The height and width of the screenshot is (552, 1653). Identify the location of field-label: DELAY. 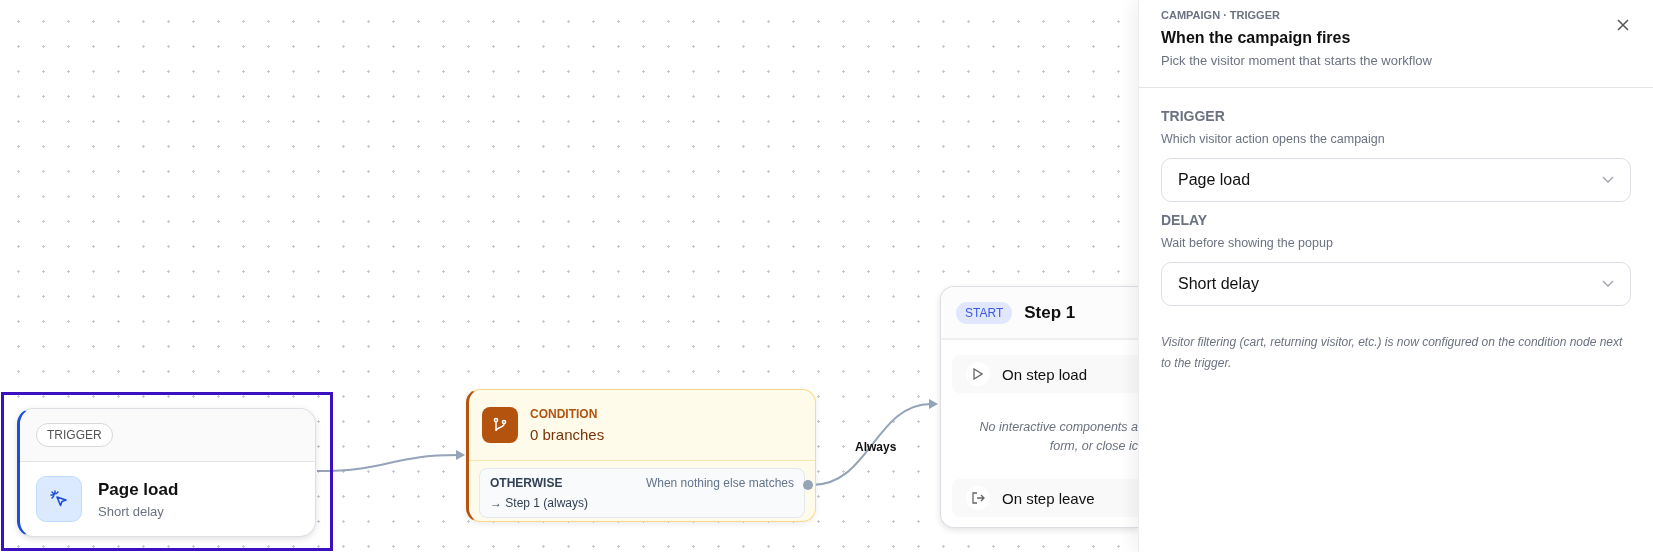
(1185, 220).